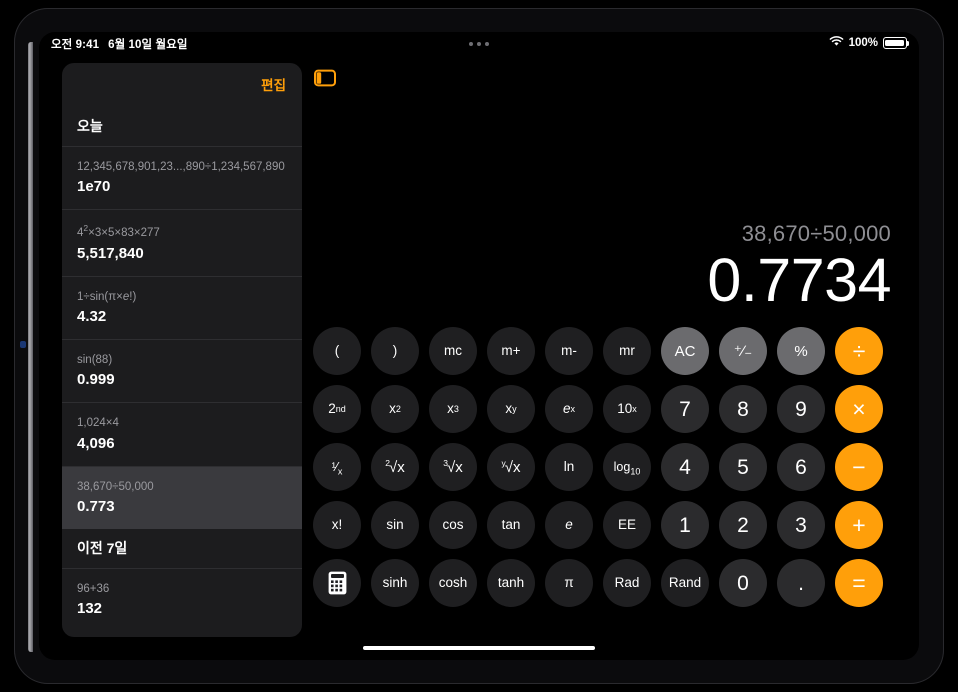  I want to click on history-row: 1÷sin(π×e!) 4.32, so click(182, 308).